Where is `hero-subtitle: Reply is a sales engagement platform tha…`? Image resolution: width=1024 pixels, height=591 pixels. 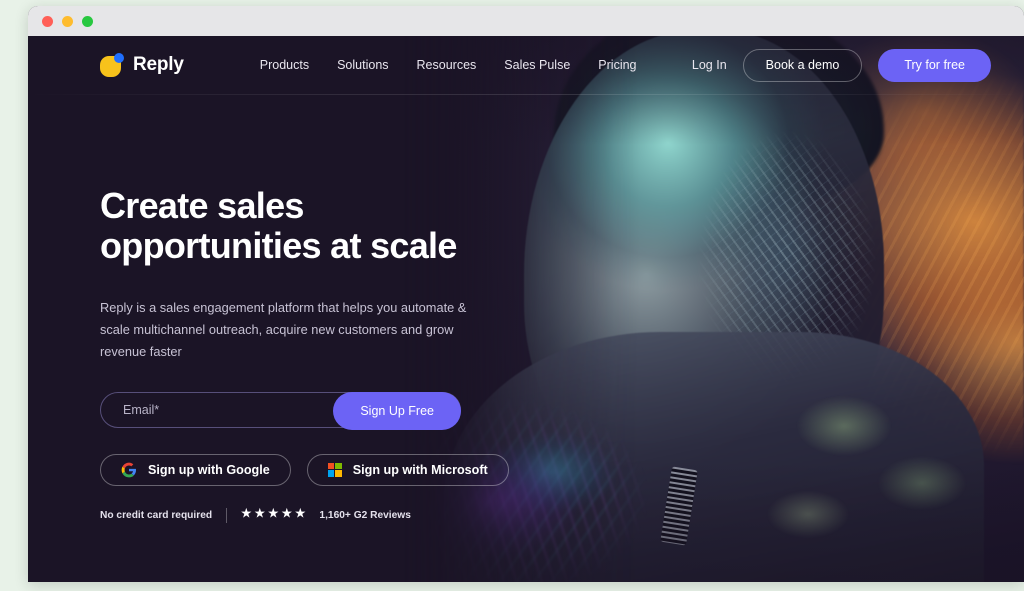 hero-subtitle: Reply is a sales engagement platform tha… is located at coordinates (283, 329).